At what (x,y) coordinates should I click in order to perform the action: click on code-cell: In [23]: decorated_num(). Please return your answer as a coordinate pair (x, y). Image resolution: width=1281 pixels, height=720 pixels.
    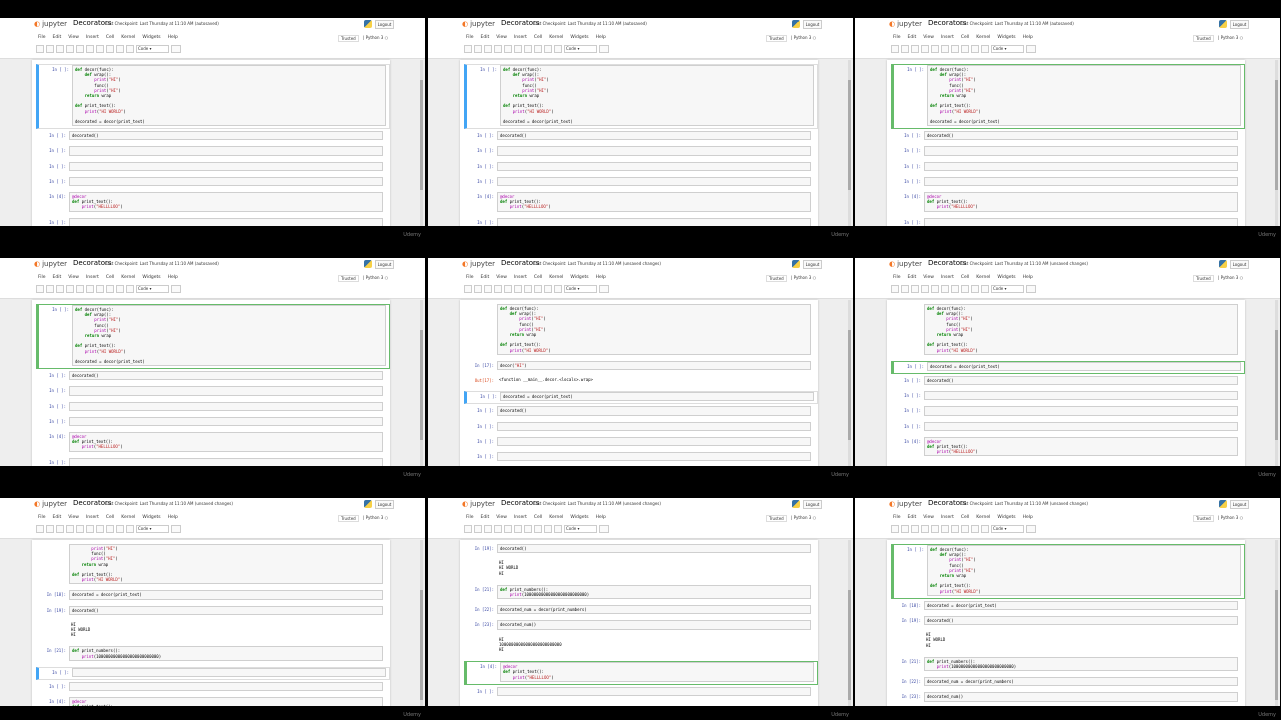
    Looking at the image, I should click on (639, 625).